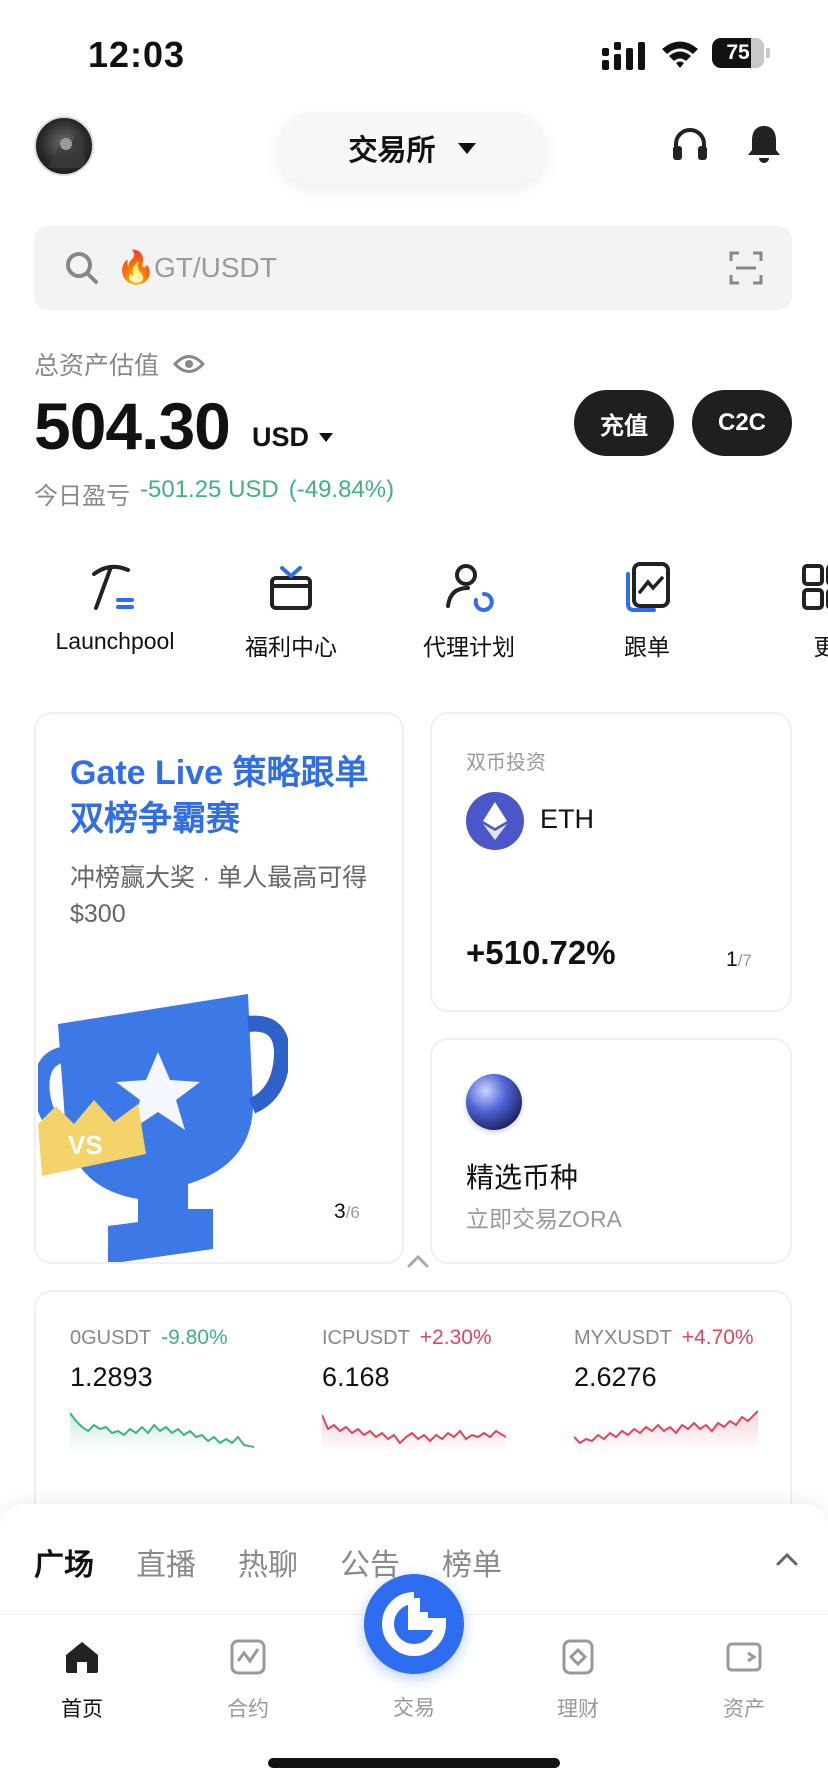  I want to click on ticker-item: MYXUSDT +4.70% 2.6276, so click(694, 1389).